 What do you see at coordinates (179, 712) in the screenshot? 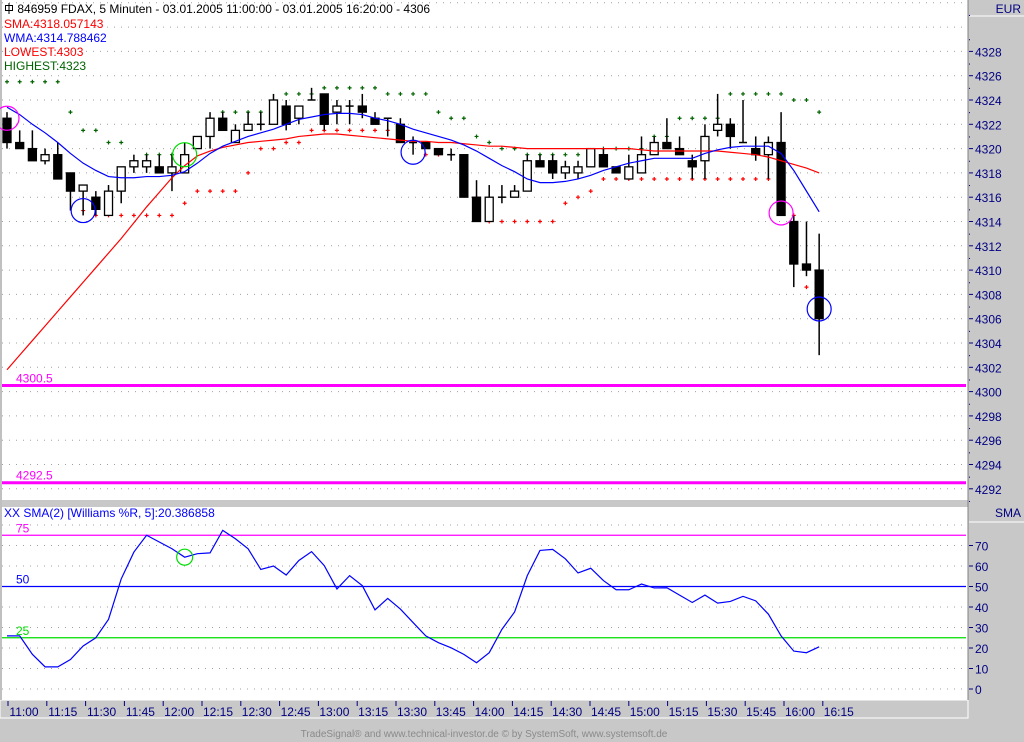
I see `time-tick-label: 12:00` at bounding box center [179, 712].